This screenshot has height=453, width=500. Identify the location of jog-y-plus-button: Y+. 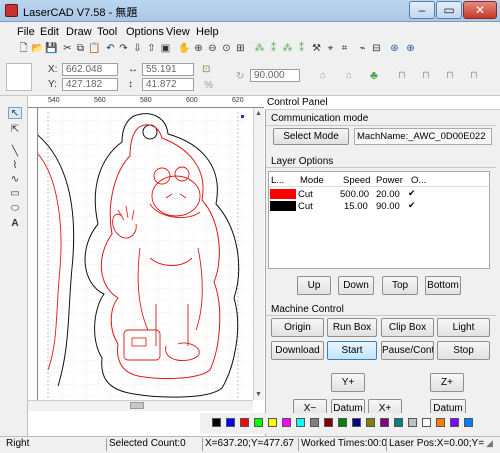
(348, 382).